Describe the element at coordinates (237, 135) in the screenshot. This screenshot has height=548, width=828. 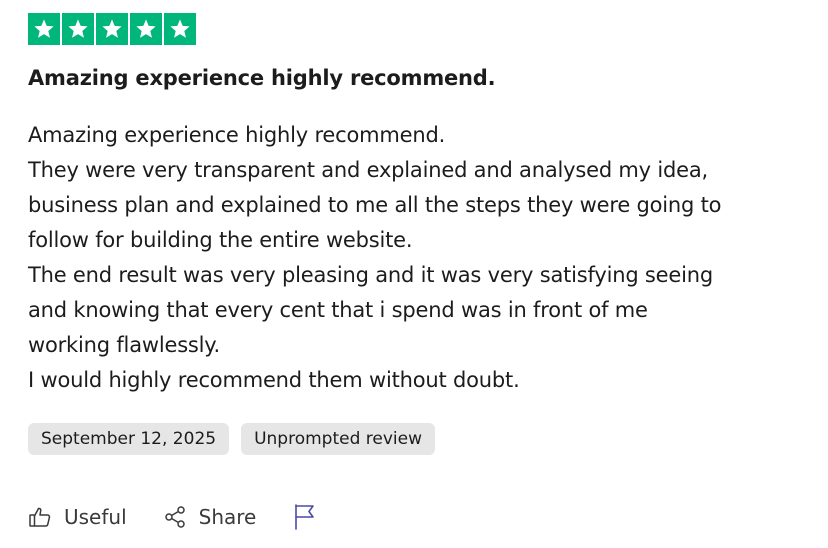
I see `review-body-line: Amazing experience highly recommend.` at that location.